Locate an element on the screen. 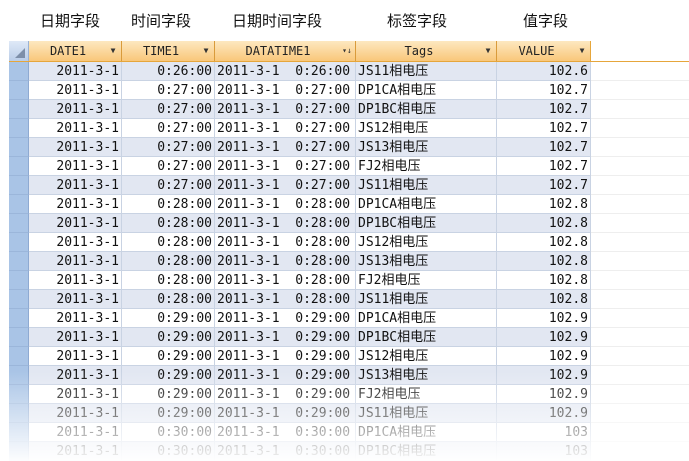 This screenshot has height=461, width=689. table-cell-time1: 0:26:00 is located at coordinates (168, 71).